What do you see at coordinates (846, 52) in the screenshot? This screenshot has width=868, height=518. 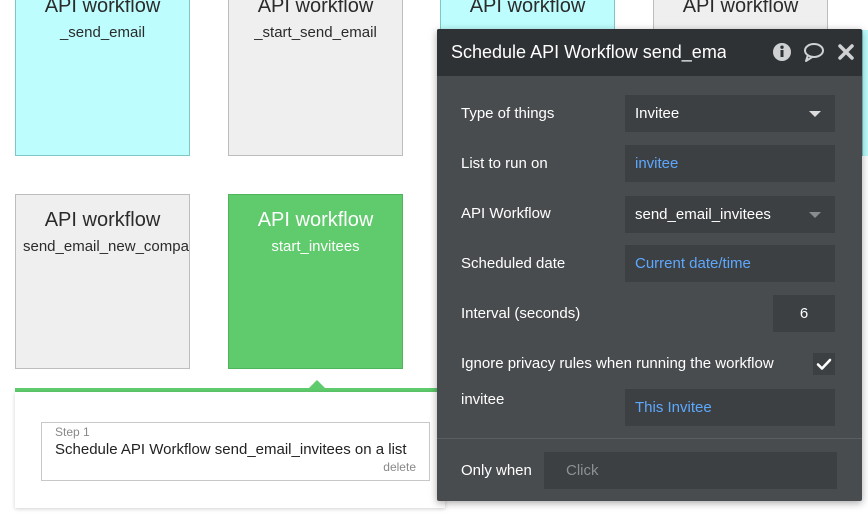 I see `close-icon` at bounding box center [846, 52].